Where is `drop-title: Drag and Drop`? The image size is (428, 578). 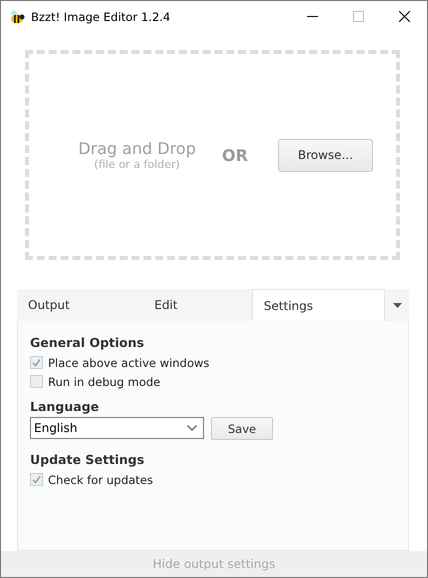 drop-title: Drag and Drop is located at coordinates (137, 148).